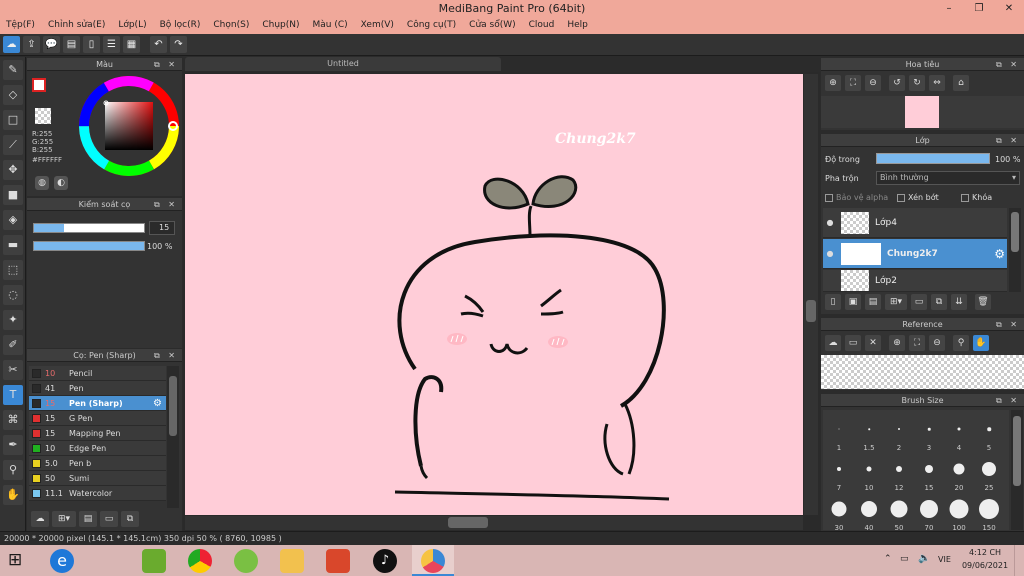 The image size is (1024, 576). I want to click on color-wheel, so click(129, 126).